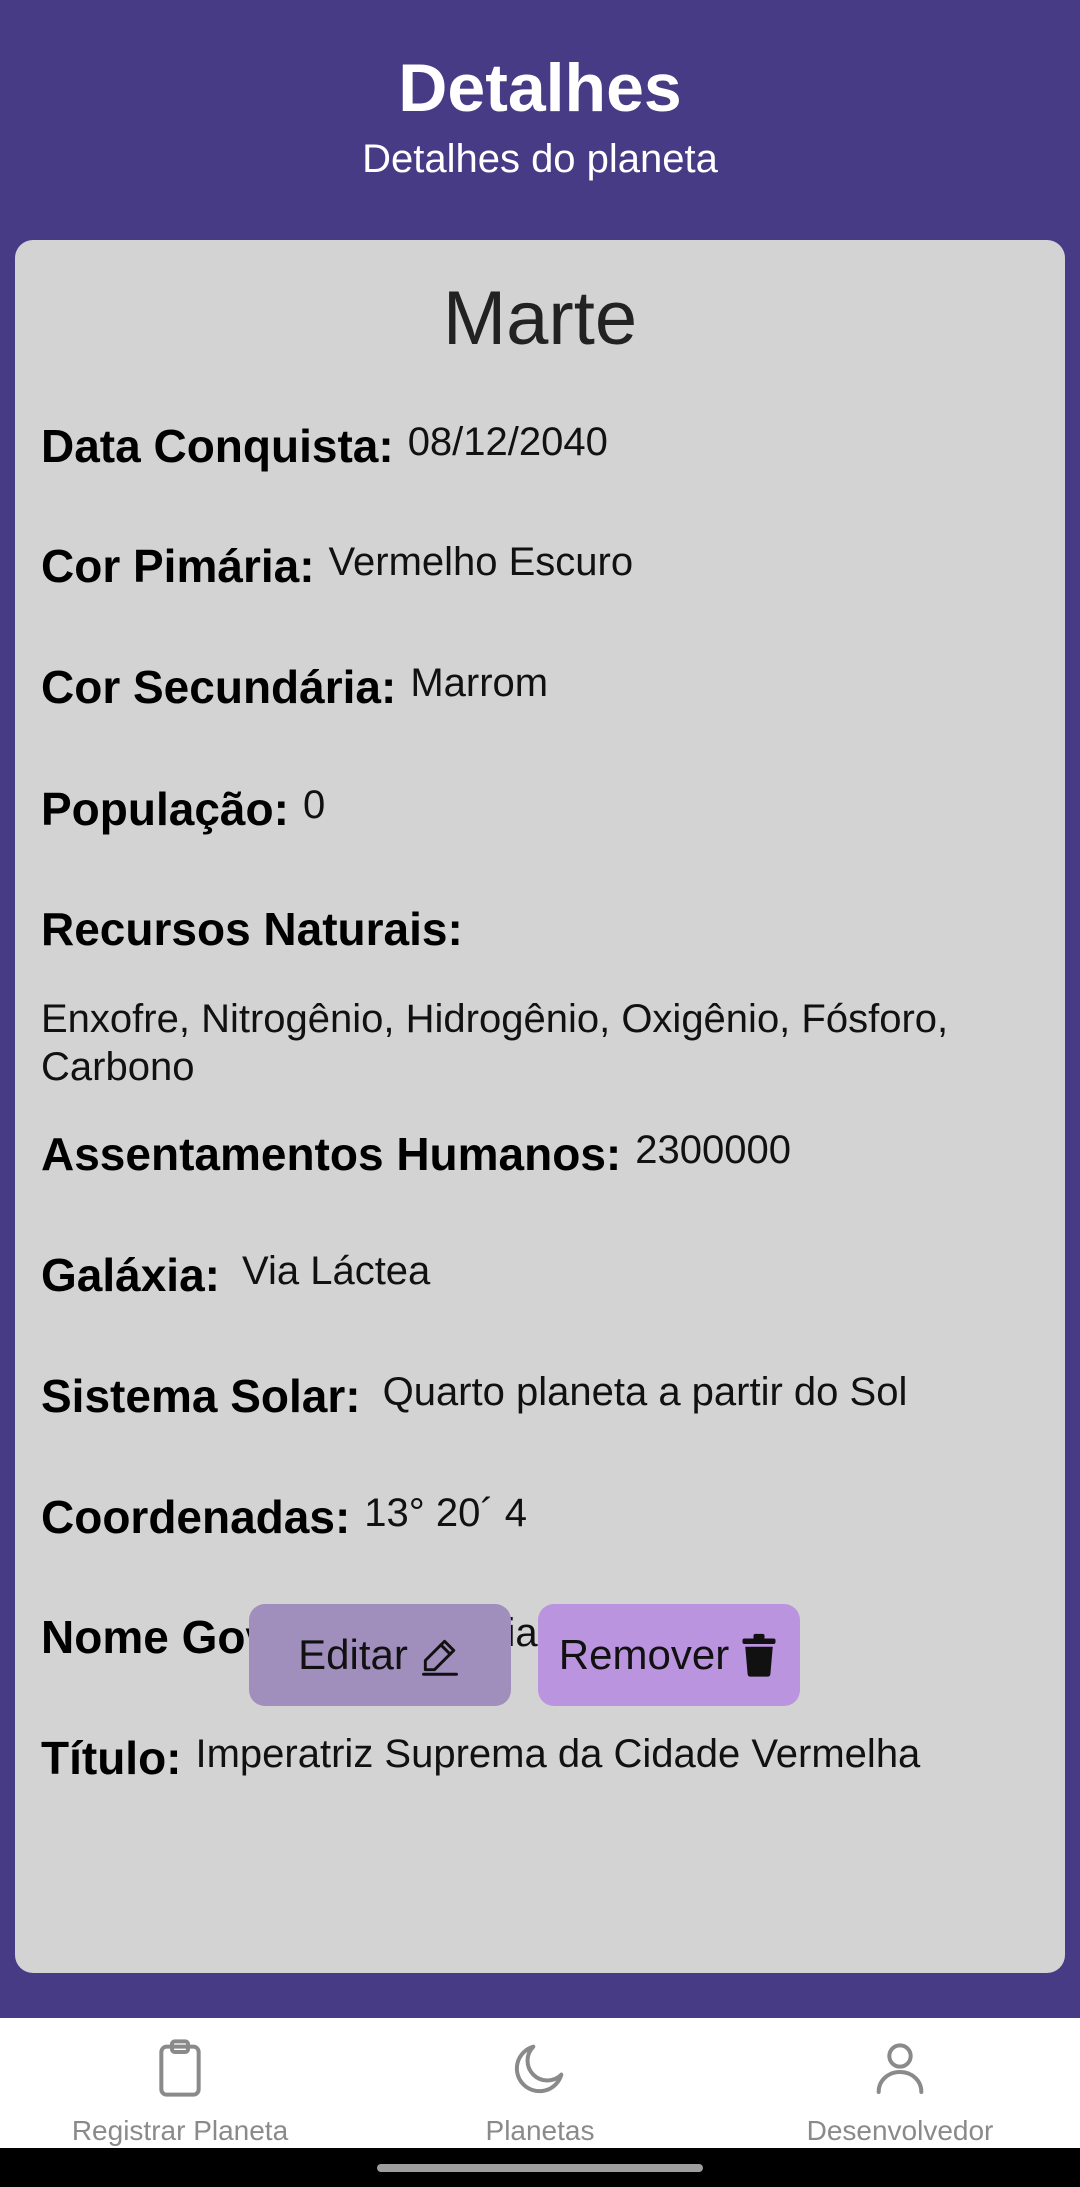 The image size is (1080, 2187). Describe the element at coordinates (540, 159) in the screenshot. I see `page-subtitle: Detalhes do planeta` at that location.